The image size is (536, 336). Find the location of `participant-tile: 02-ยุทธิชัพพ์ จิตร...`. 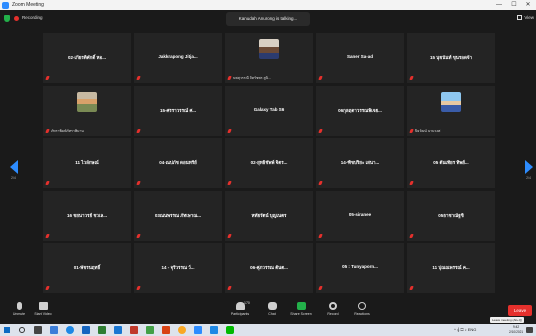

participant-tile: 02-ยุทธิชัพพ์ จิตร... is located at coordinates (269, 163).